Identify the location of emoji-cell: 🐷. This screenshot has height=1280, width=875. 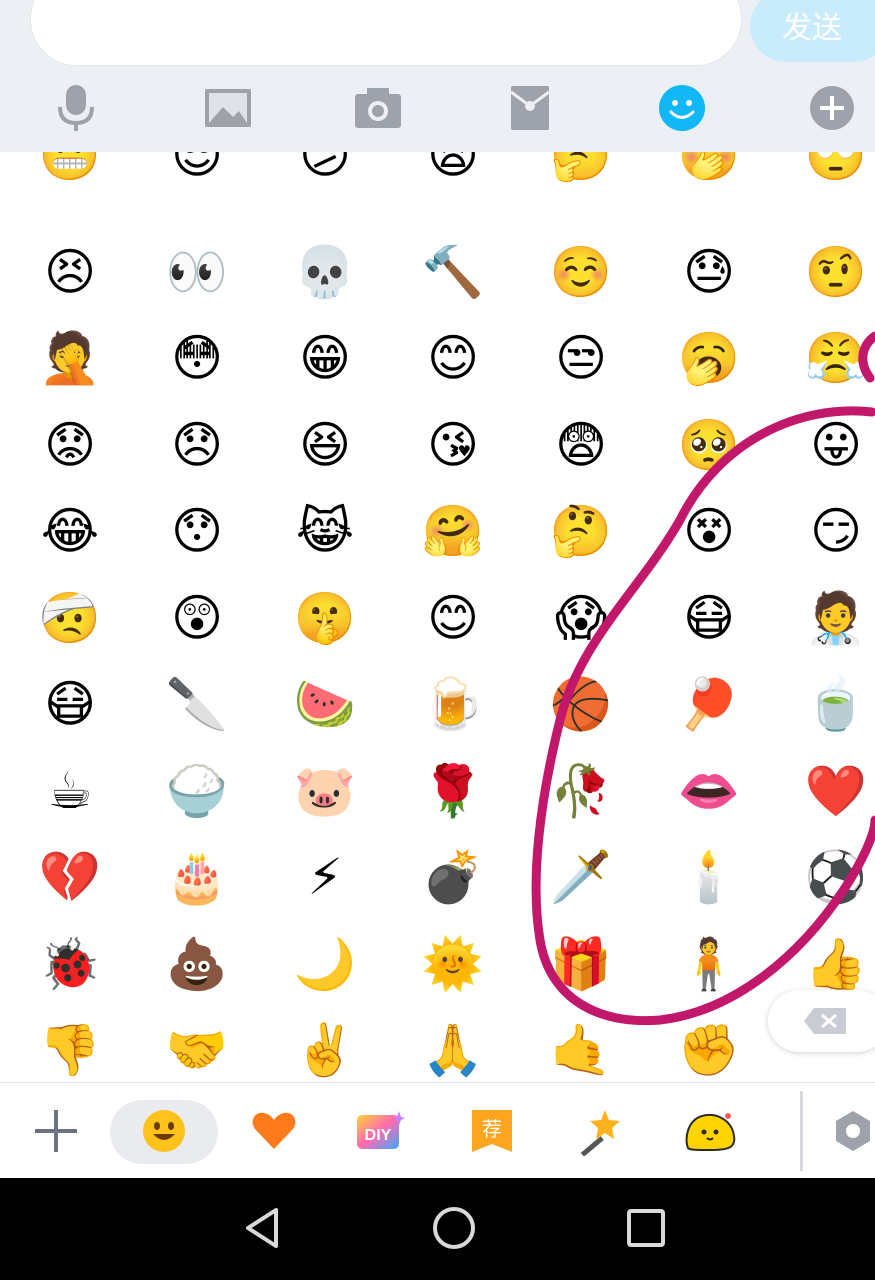
(325, 791).